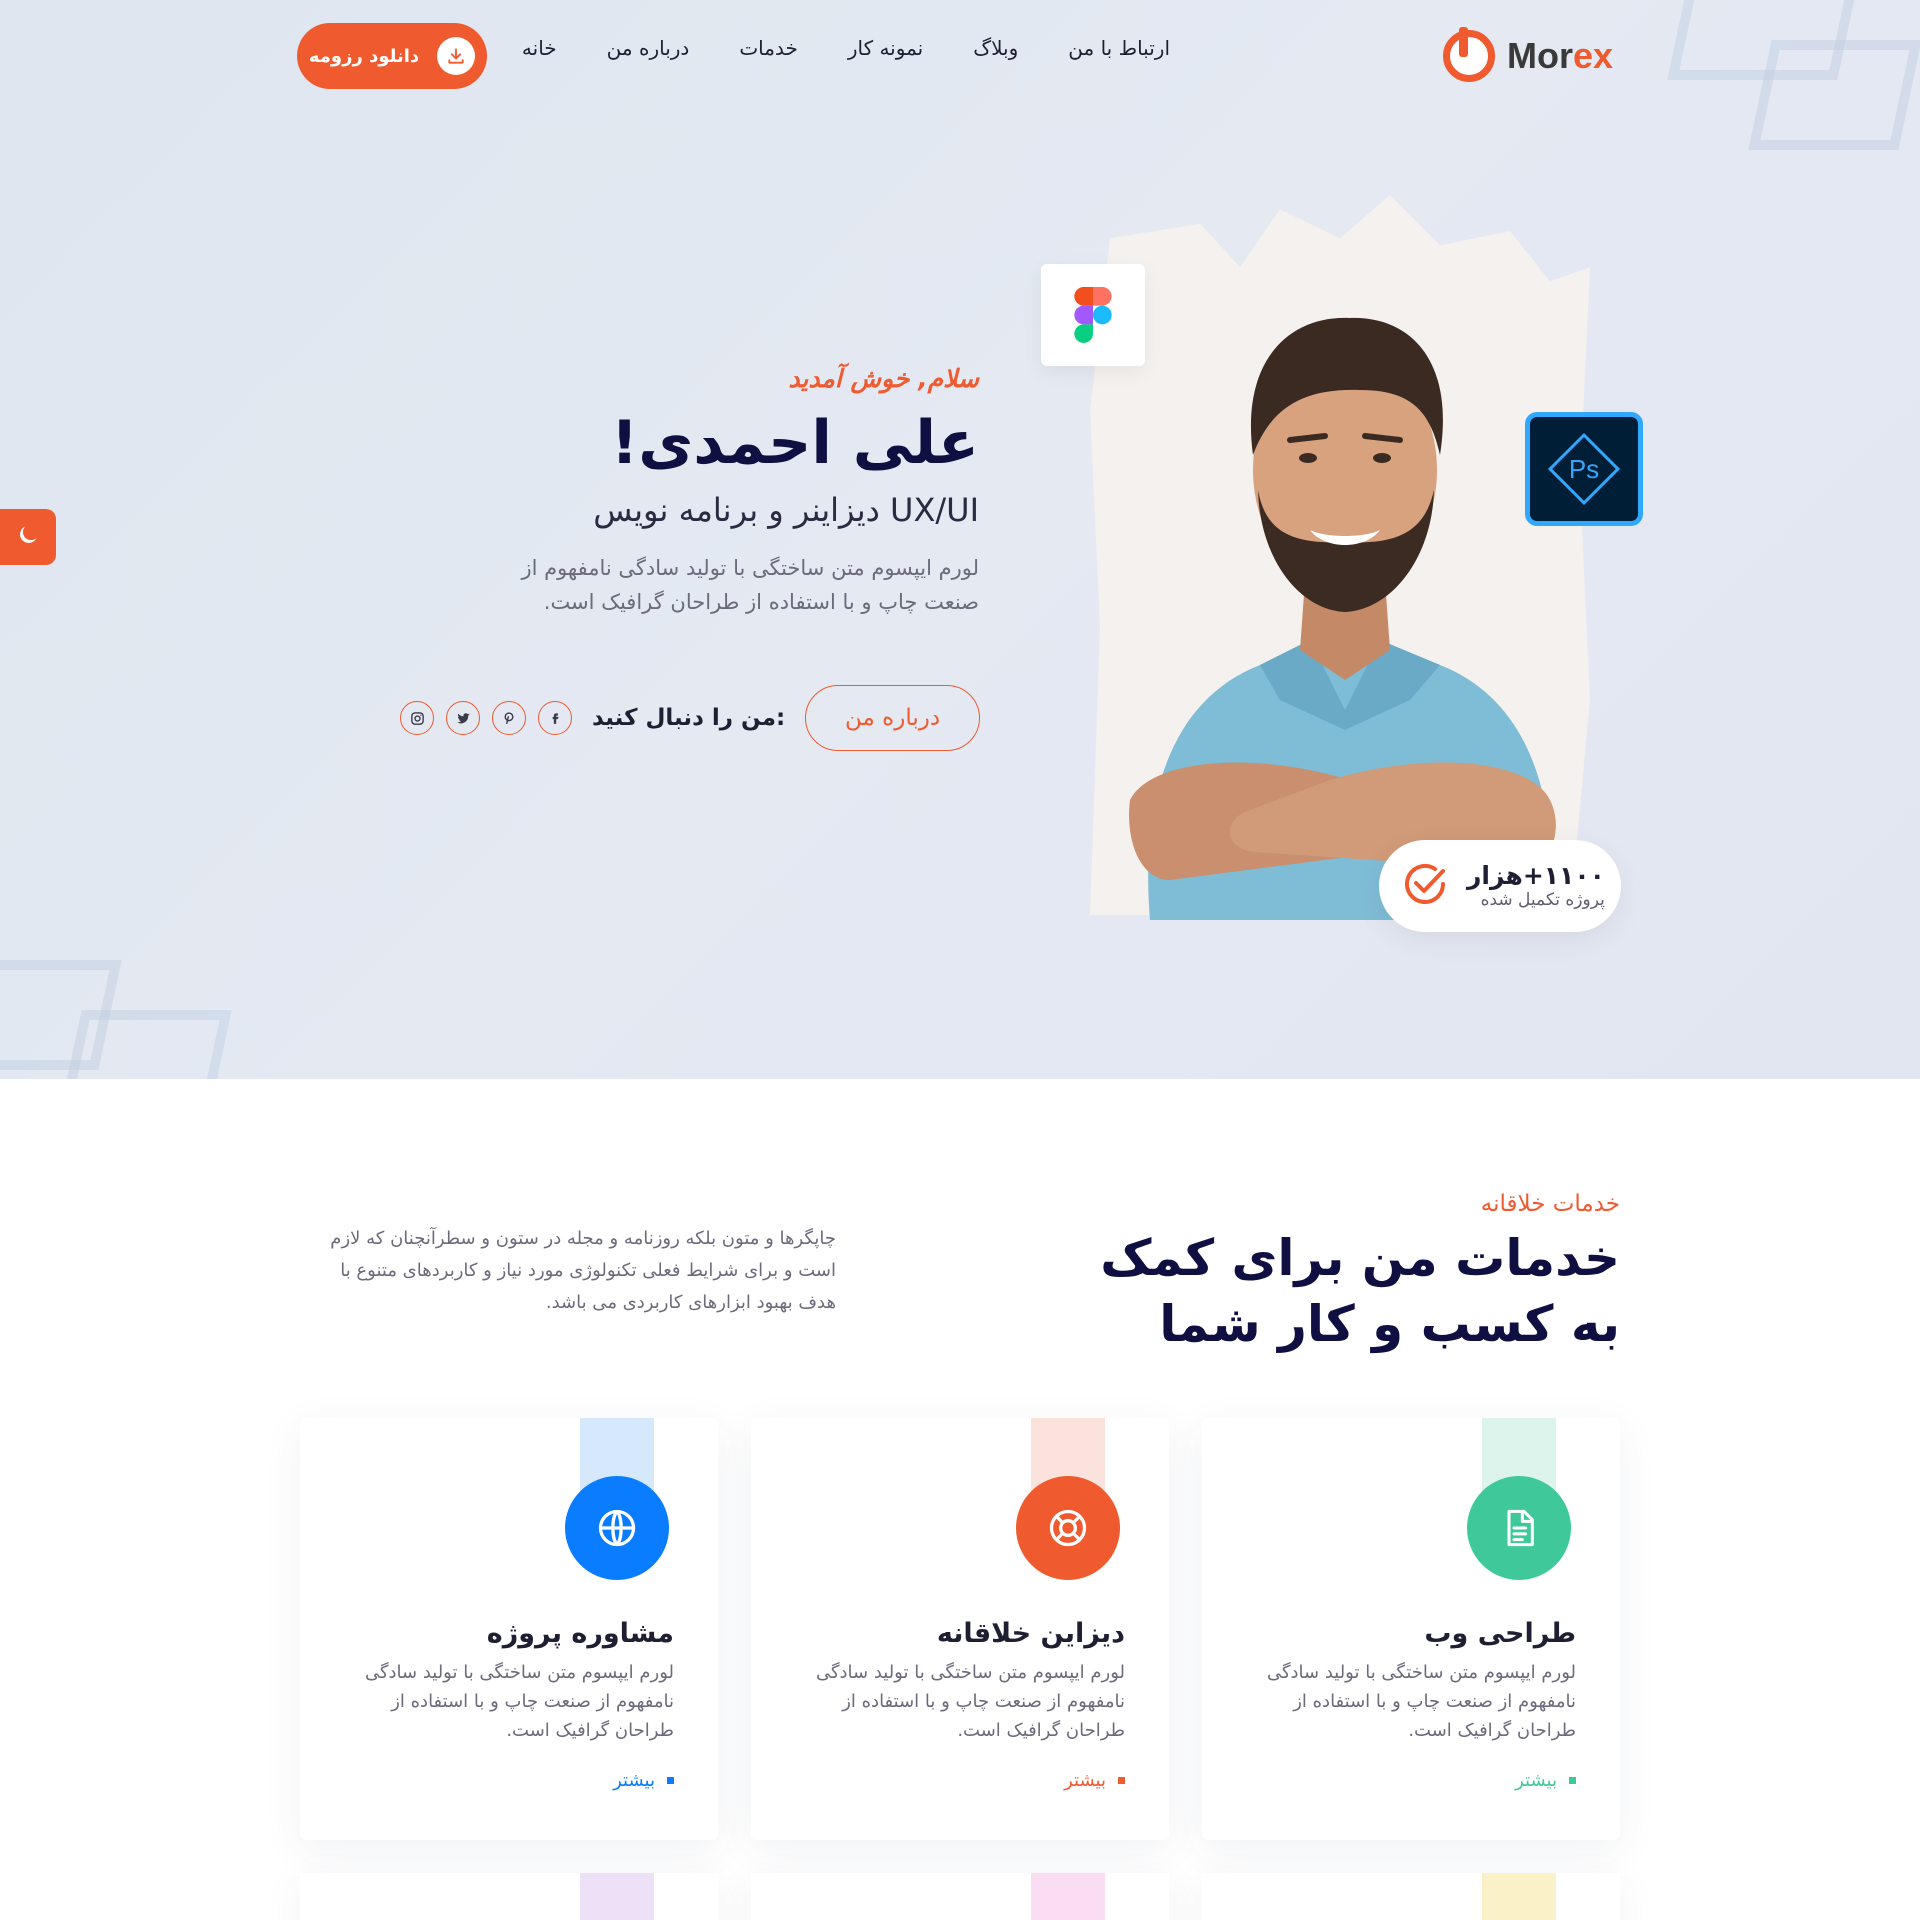 The height and width of the screenshot is (1920, 1920). Describe the element at coordinates (885, 48) in the screenshot. I see `nav-item-portfolio: نمونه کار` at that location.